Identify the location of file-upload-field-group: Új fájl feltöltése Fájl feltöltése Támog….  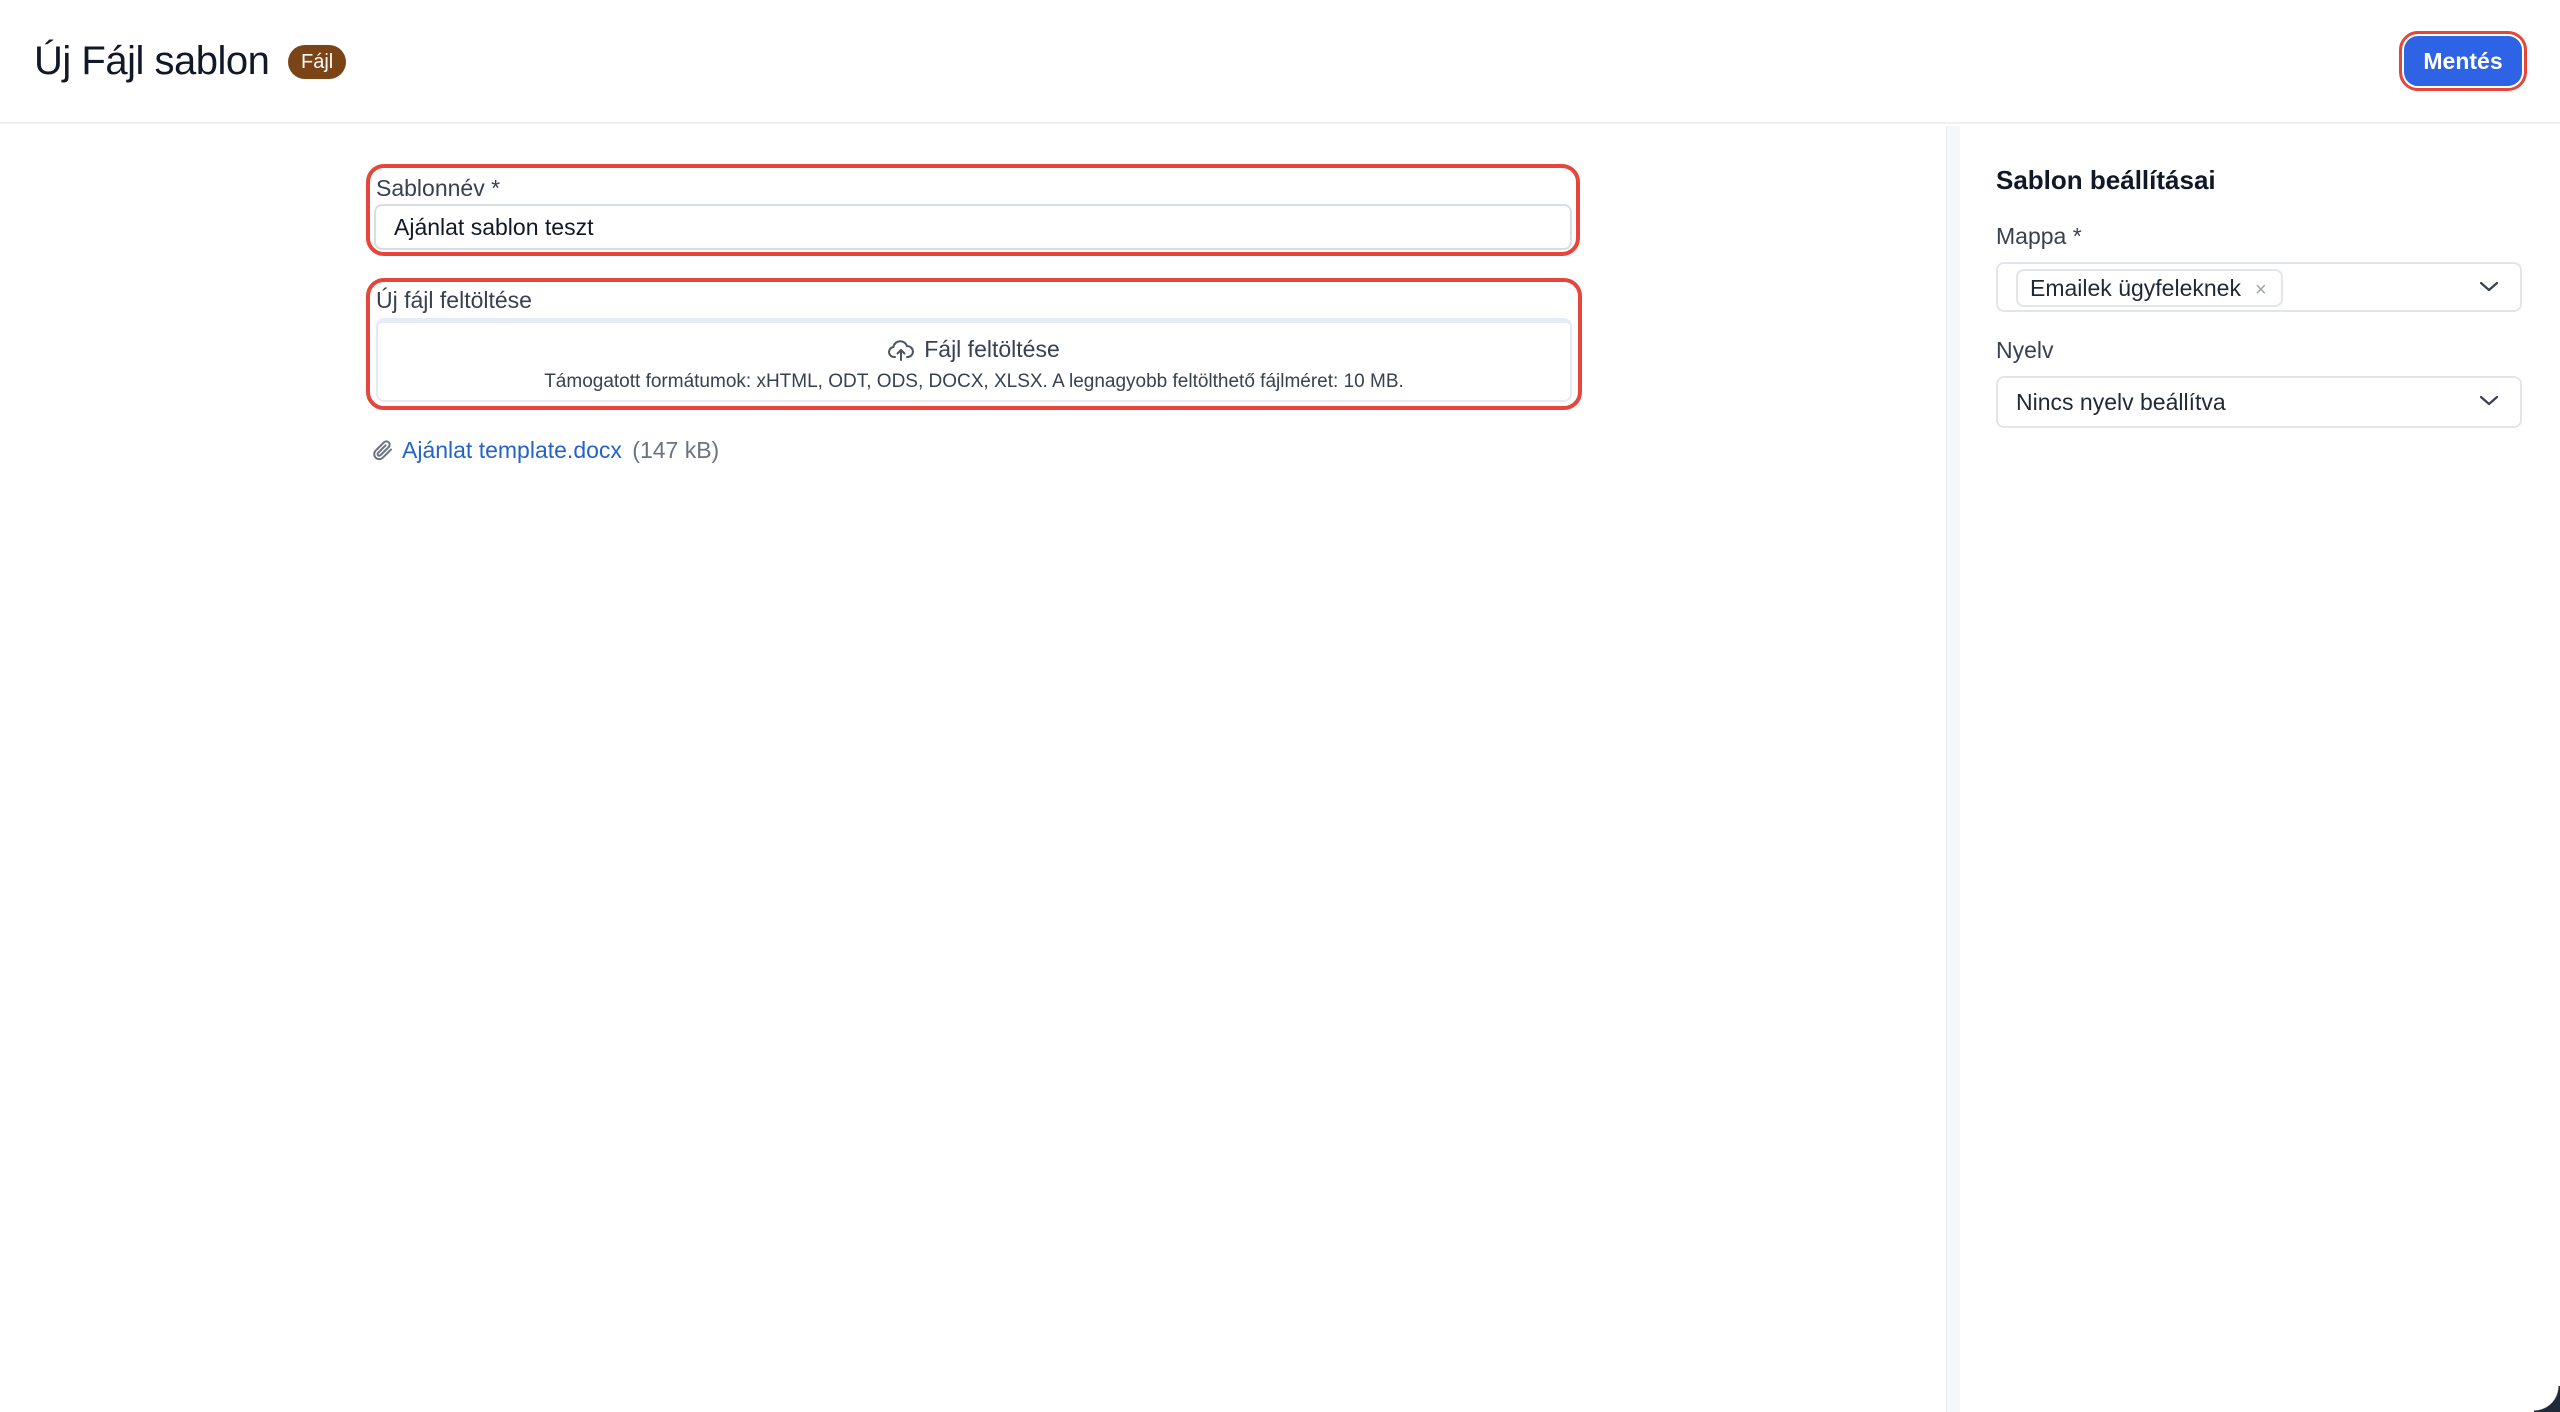
(974, 344).